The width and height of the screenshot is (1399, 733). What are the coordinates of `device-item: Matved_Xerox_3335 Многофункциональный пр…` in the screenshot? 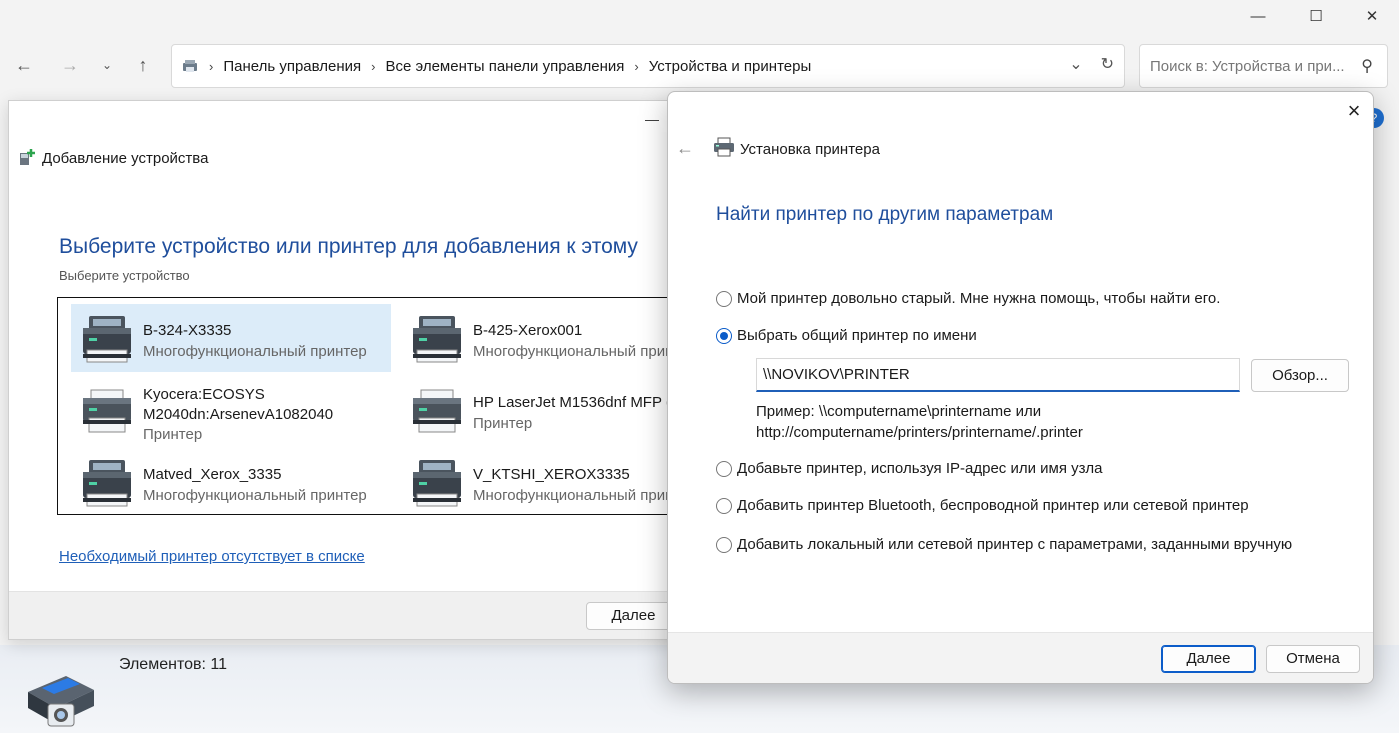 It's located at (231, 482).